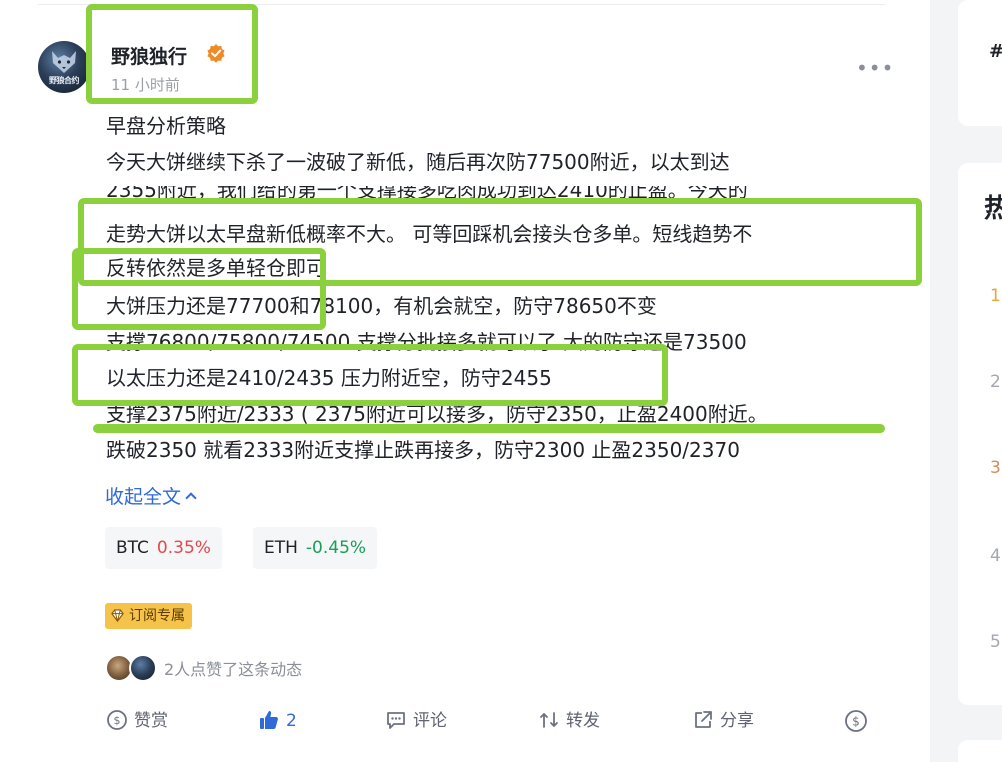 This screenshot has height=762, width=1002. Describe the element at coordinates (418, 162) in the screenshot. I see `post-line: 今天大饼继续下杀了一波破了新低，随后再次防77500附近，以太到达` at that location.